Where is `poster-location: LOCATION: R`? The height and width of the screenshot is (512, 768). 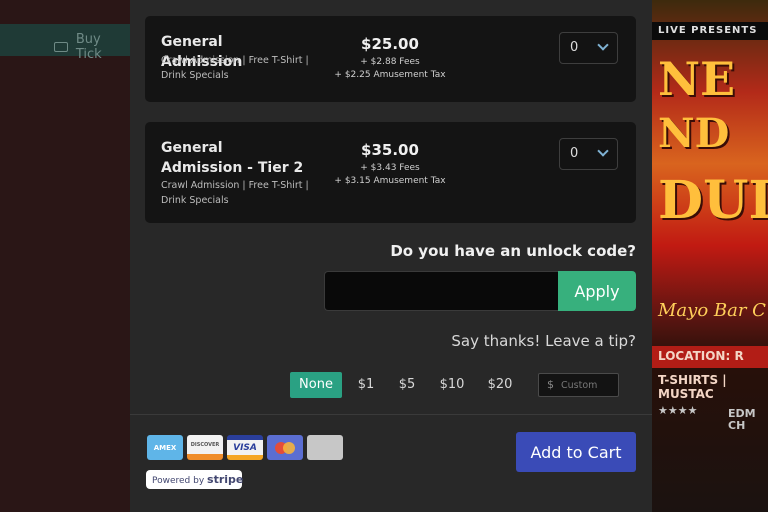
poster-location: LOCATION: R is located at coordinates (710, 357).